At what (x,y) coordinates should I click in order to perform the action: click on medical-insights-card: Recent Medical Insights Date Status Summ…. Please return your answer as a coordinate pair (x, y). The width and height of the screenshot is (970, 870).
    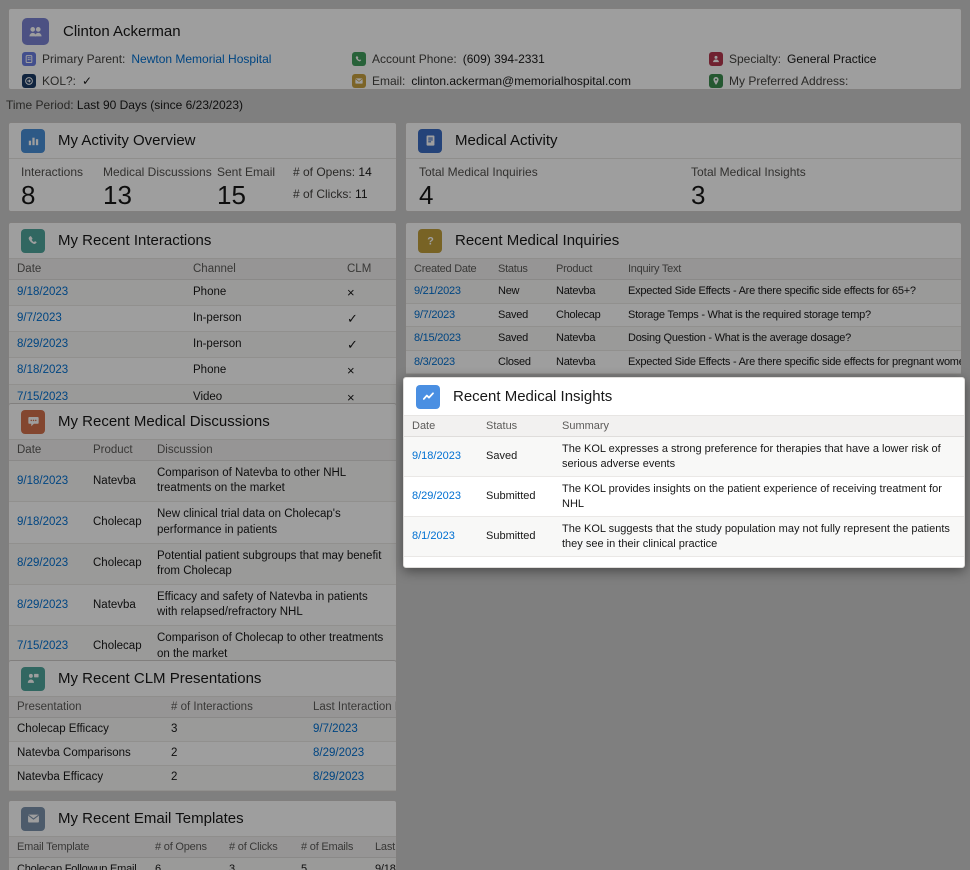
    Looking at the image, I should click on (684, 473).